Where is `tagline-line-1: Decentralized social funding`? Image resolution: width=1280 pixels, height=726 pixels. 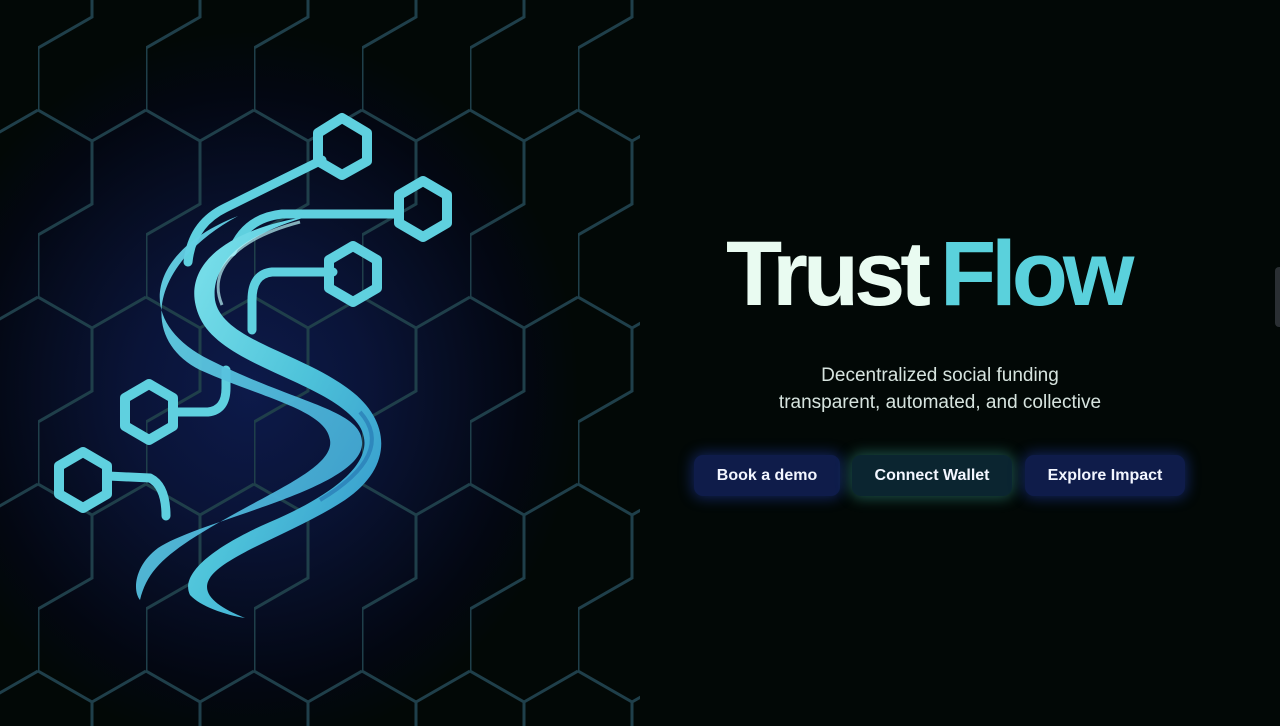 tagline-line-1: Decentralized social funding is located at coordinates (940, 375).